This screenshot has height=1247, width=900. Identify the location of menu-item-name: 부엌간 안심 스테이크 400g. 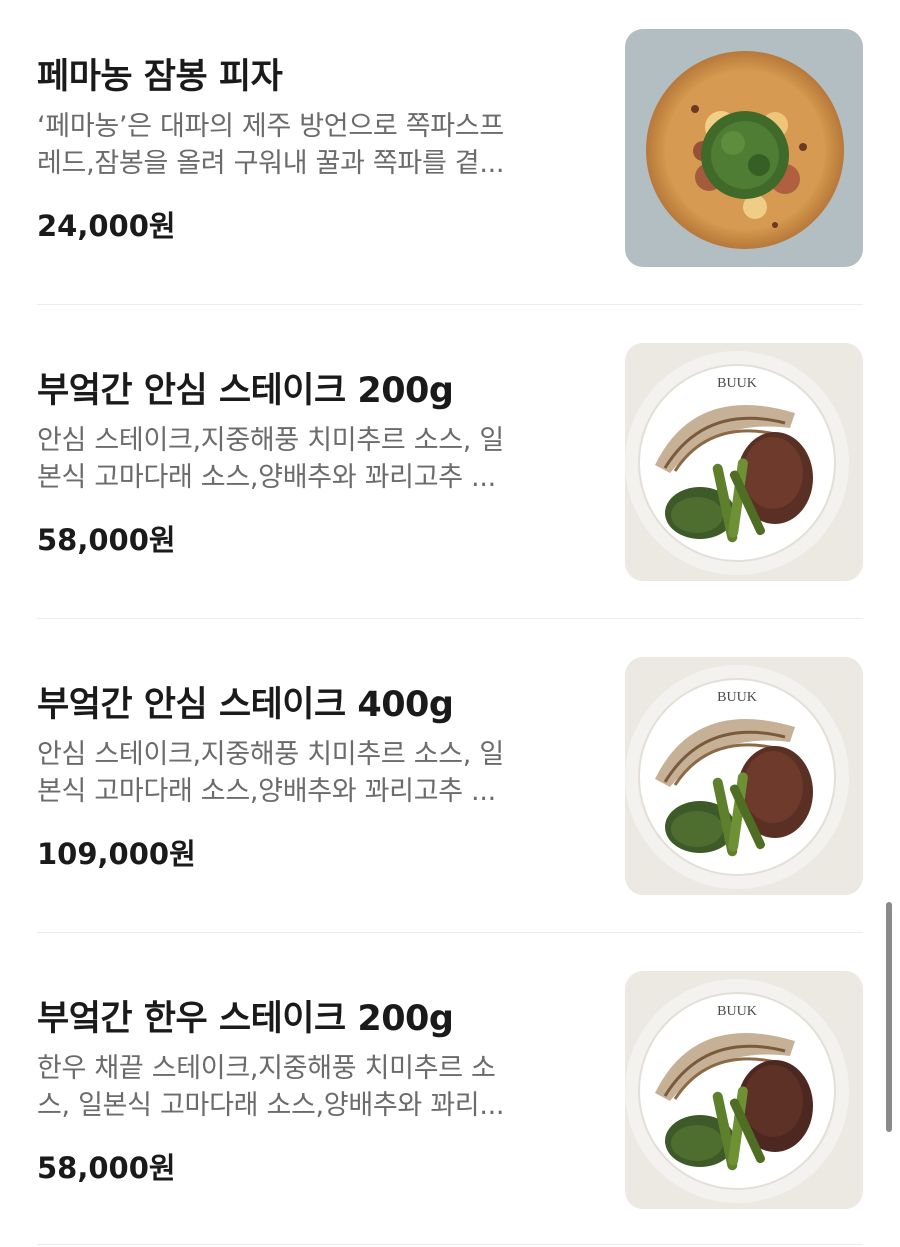
(245, 705).